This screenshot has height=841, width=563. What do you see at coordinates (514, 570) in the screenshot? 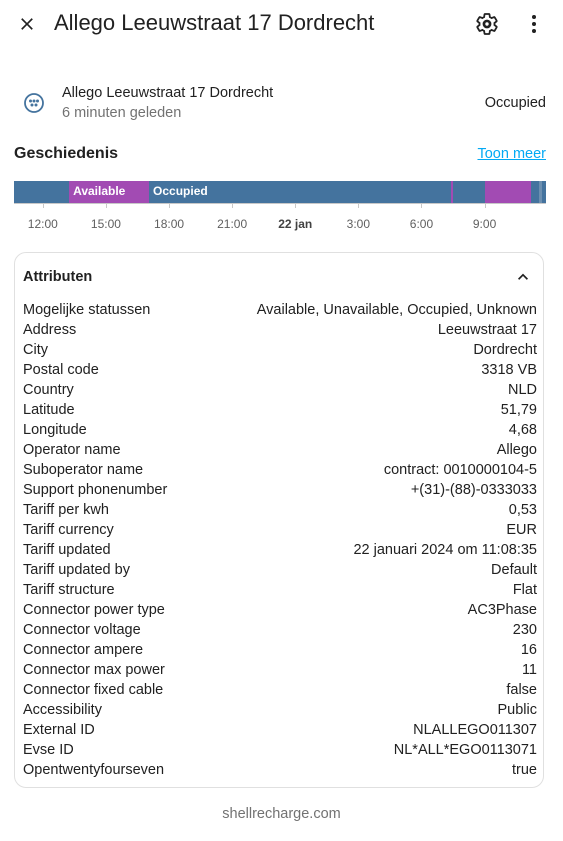
I see `attribute-value: Default` at bounding box center [514, 570].